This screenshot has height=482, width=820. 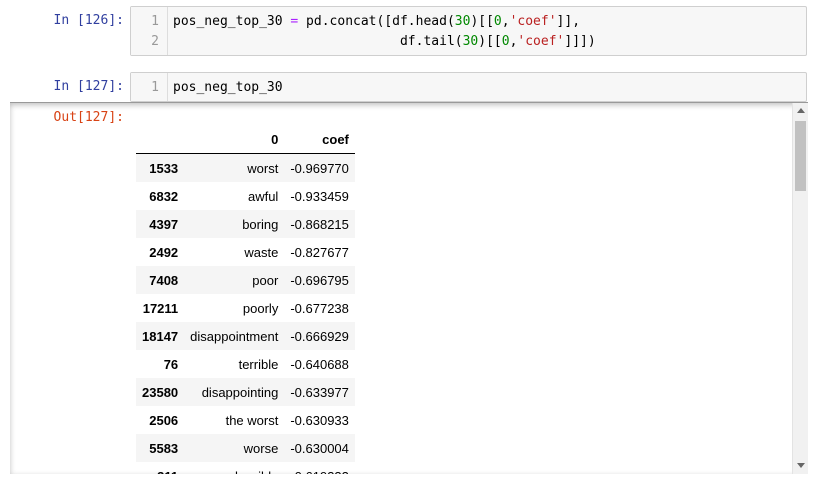 What do you see at coordinates (160, 336) in the screenshot?
I see `row-index: 18147` at bounding box center [160, 336].